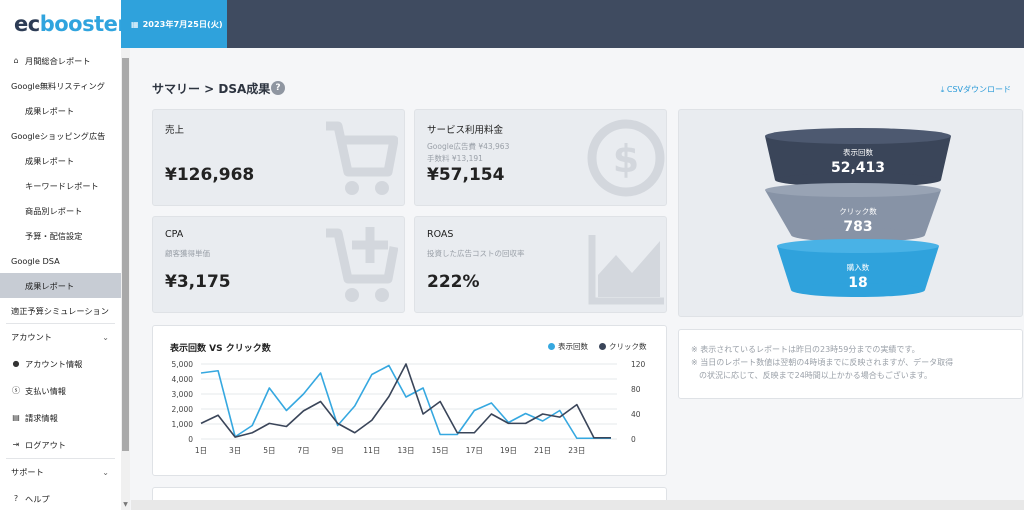  Describe the element at coordinates (278, 88) in the screenshot. I see `help-icon: ?` at that location.